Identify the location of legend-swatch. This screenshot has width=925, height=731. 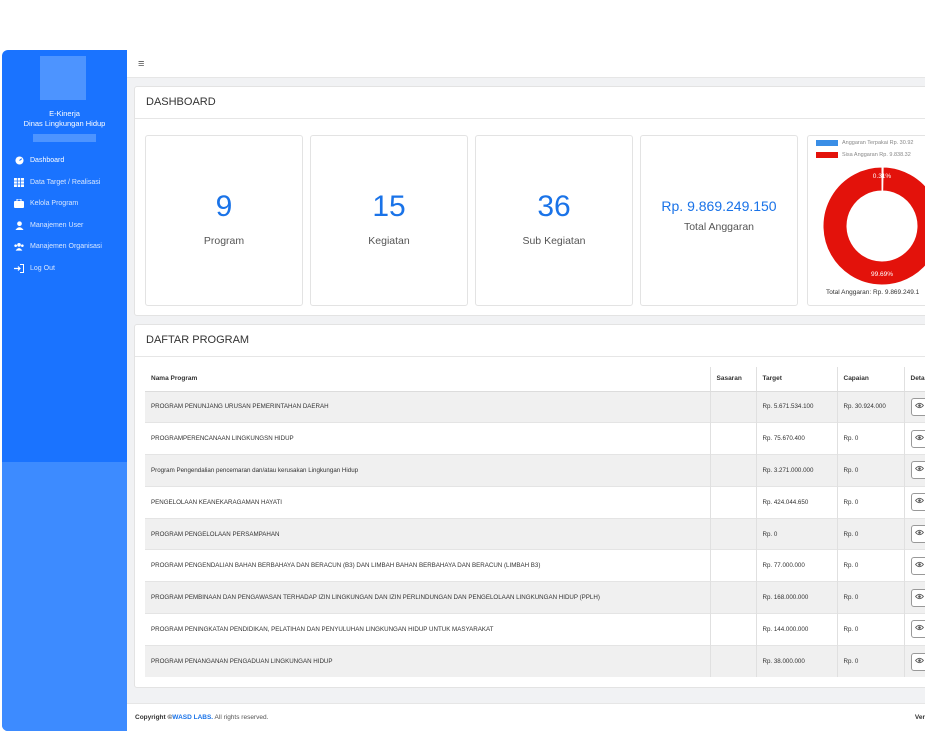
(827, 155).